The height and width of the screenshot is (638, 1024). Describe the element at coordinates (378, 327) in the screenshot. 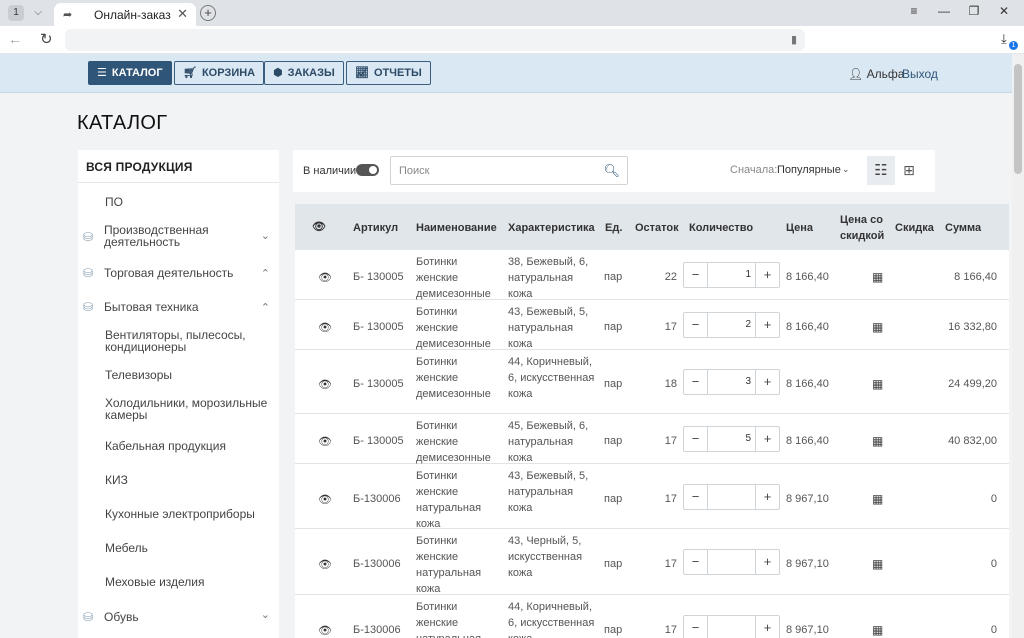

I see `cell-article: Б- 130005` at that location.